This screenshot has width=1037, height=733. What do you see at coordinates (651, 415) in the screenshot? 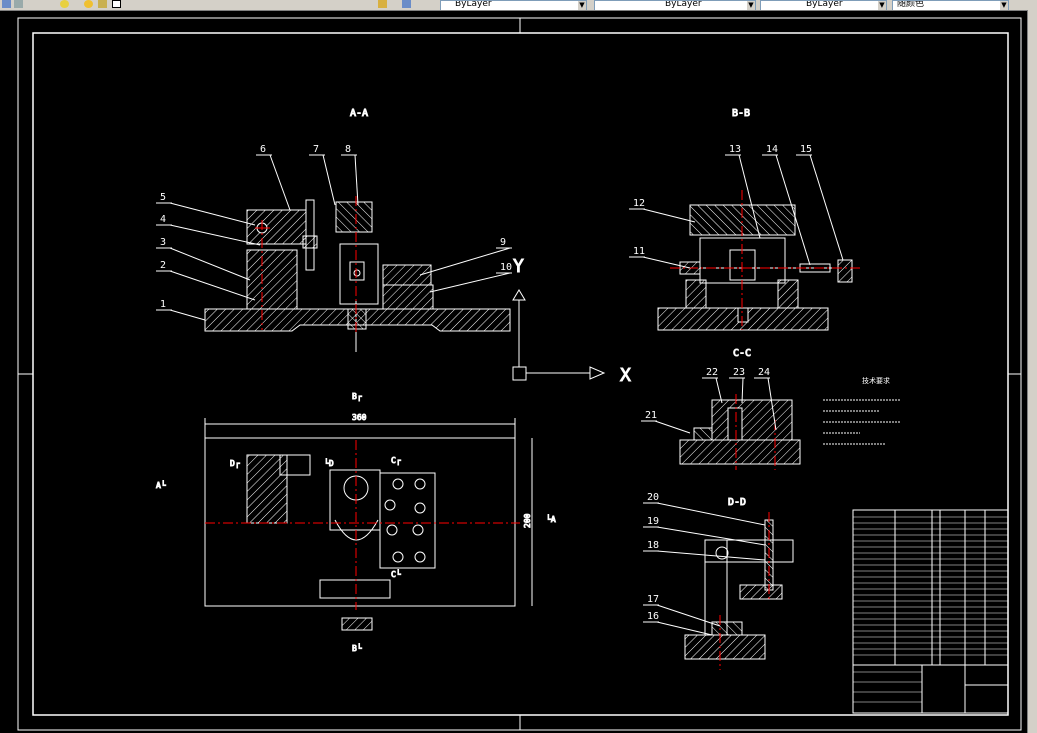
I see `balloon-number: 21` at bounding box center [651, 415].